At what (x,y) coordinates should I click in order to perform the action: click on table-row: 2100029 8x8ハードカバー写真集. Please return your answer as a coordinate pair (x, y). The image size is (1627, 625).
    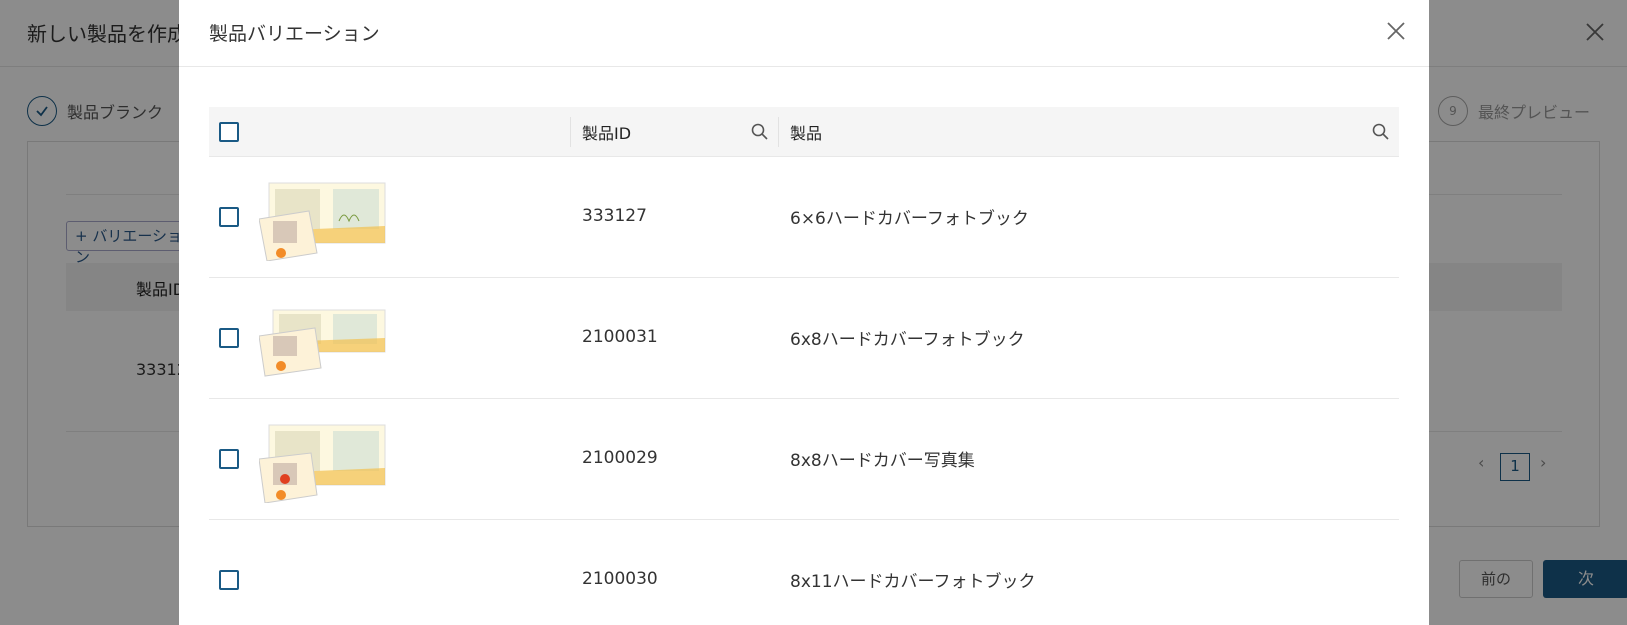
    Looking at the image, I should click on (804, 459).